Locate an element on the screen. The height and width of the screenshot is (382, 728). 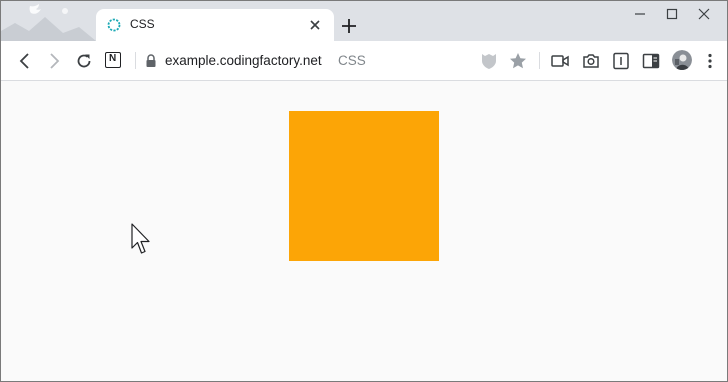
tab-title: CSS is located at coordinates (142, 24).